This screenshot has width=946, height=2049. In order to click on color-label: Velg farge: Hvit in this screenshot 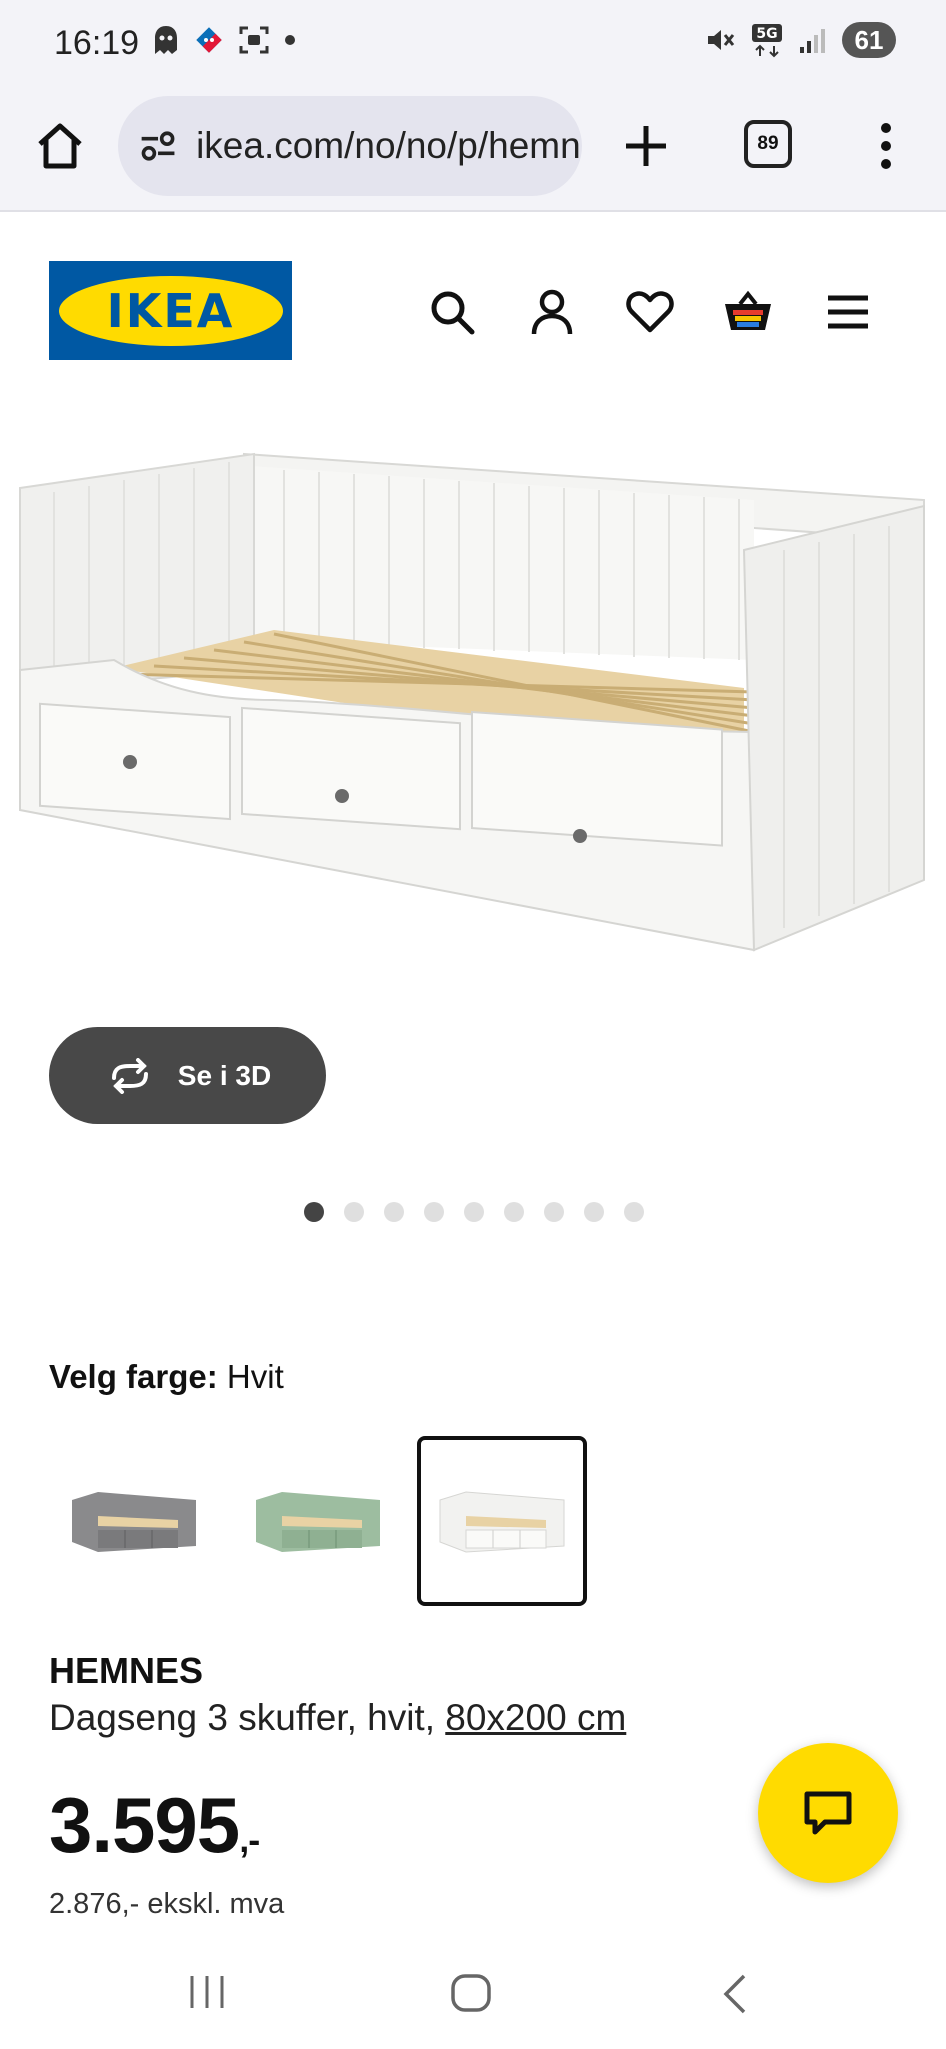, I will do `click(166, 1377)`.